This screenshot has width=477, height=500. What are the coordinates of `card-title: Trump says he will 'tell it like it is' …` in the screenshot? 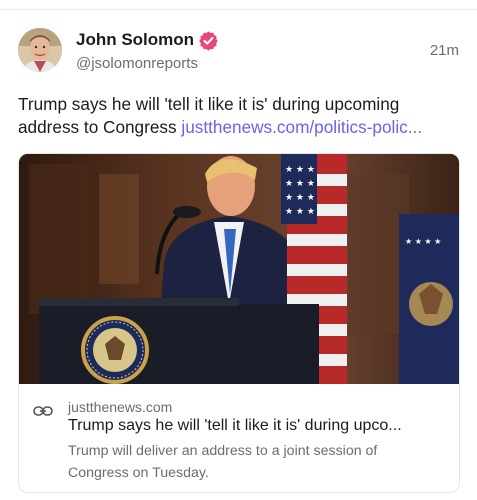 It's located at (258, 426).